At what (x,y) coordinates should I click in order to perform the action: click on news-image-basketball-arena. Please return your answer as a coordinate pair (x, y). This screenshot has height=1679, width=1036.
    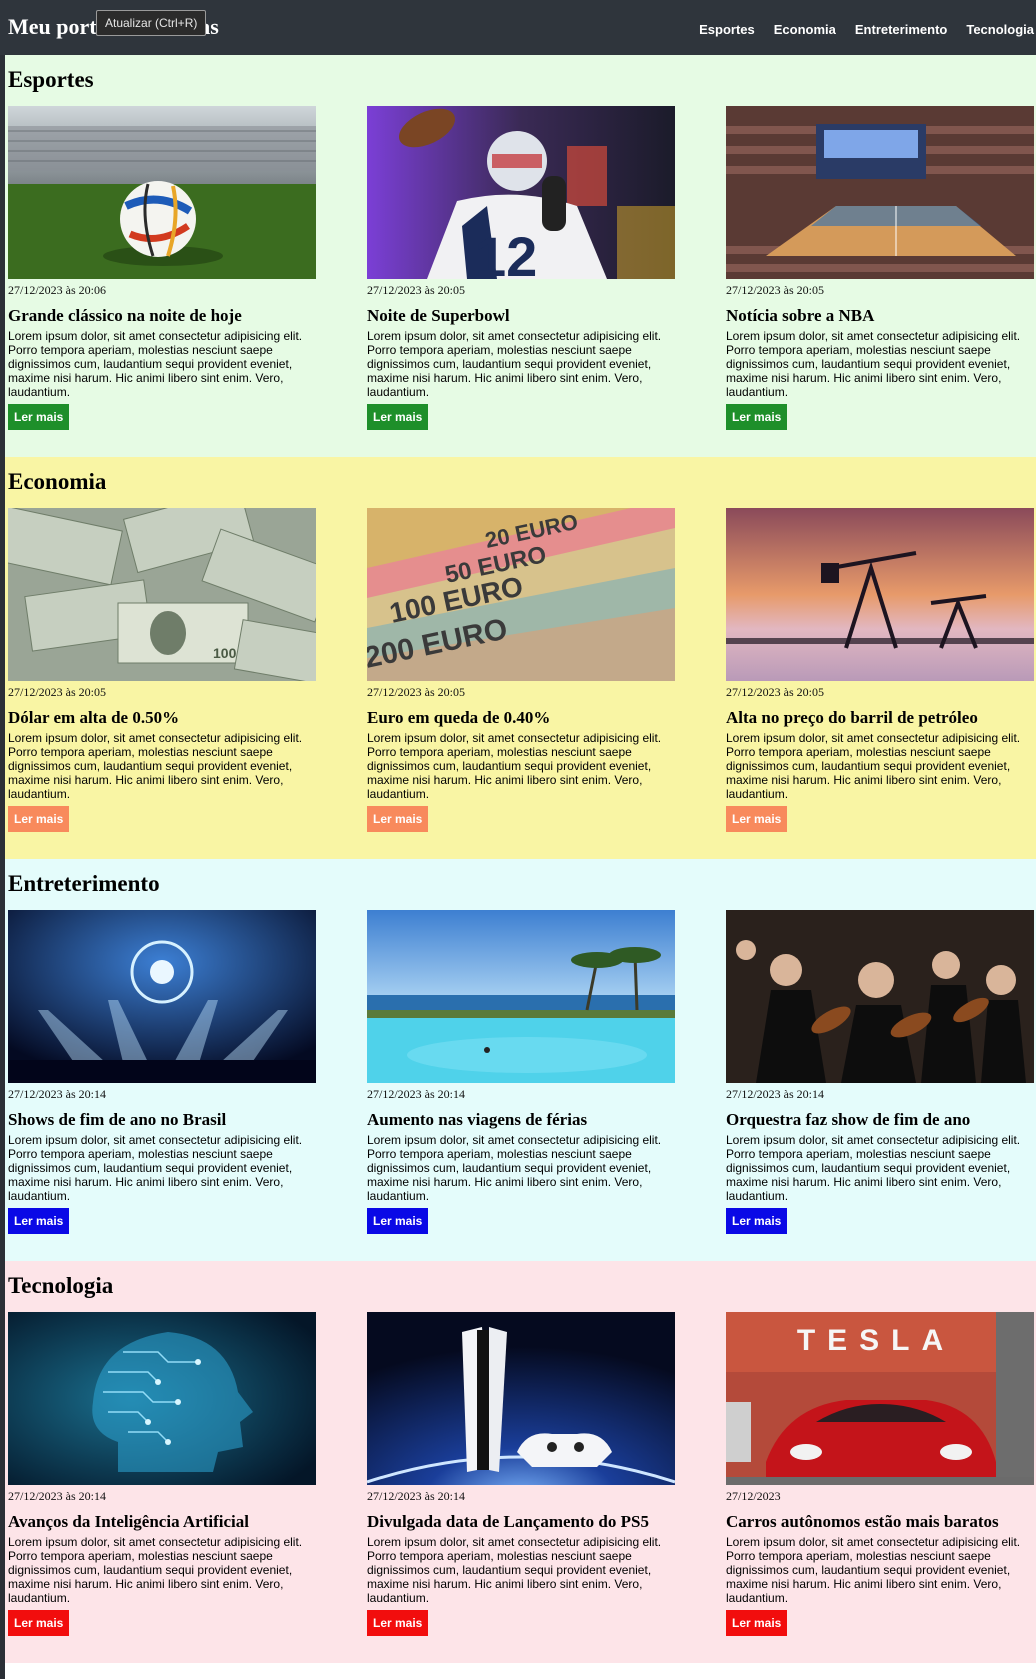
    Looking at the image, I should click on (880, 192).